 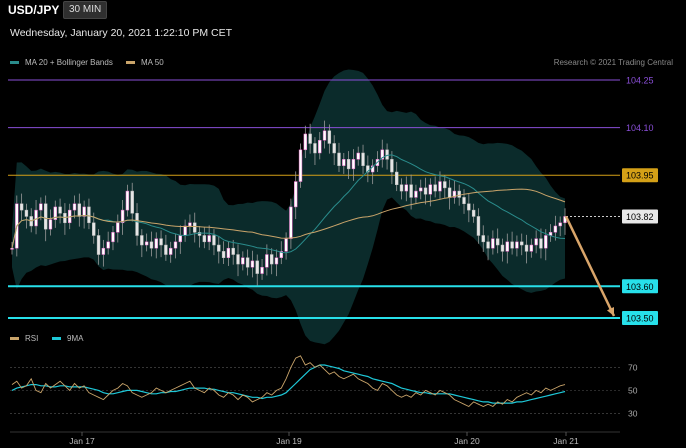 What do you see at coordinates (640, 81) in the screenshot?
I see `price-label-104.25: 104.25` at bounding box center [640, 81].